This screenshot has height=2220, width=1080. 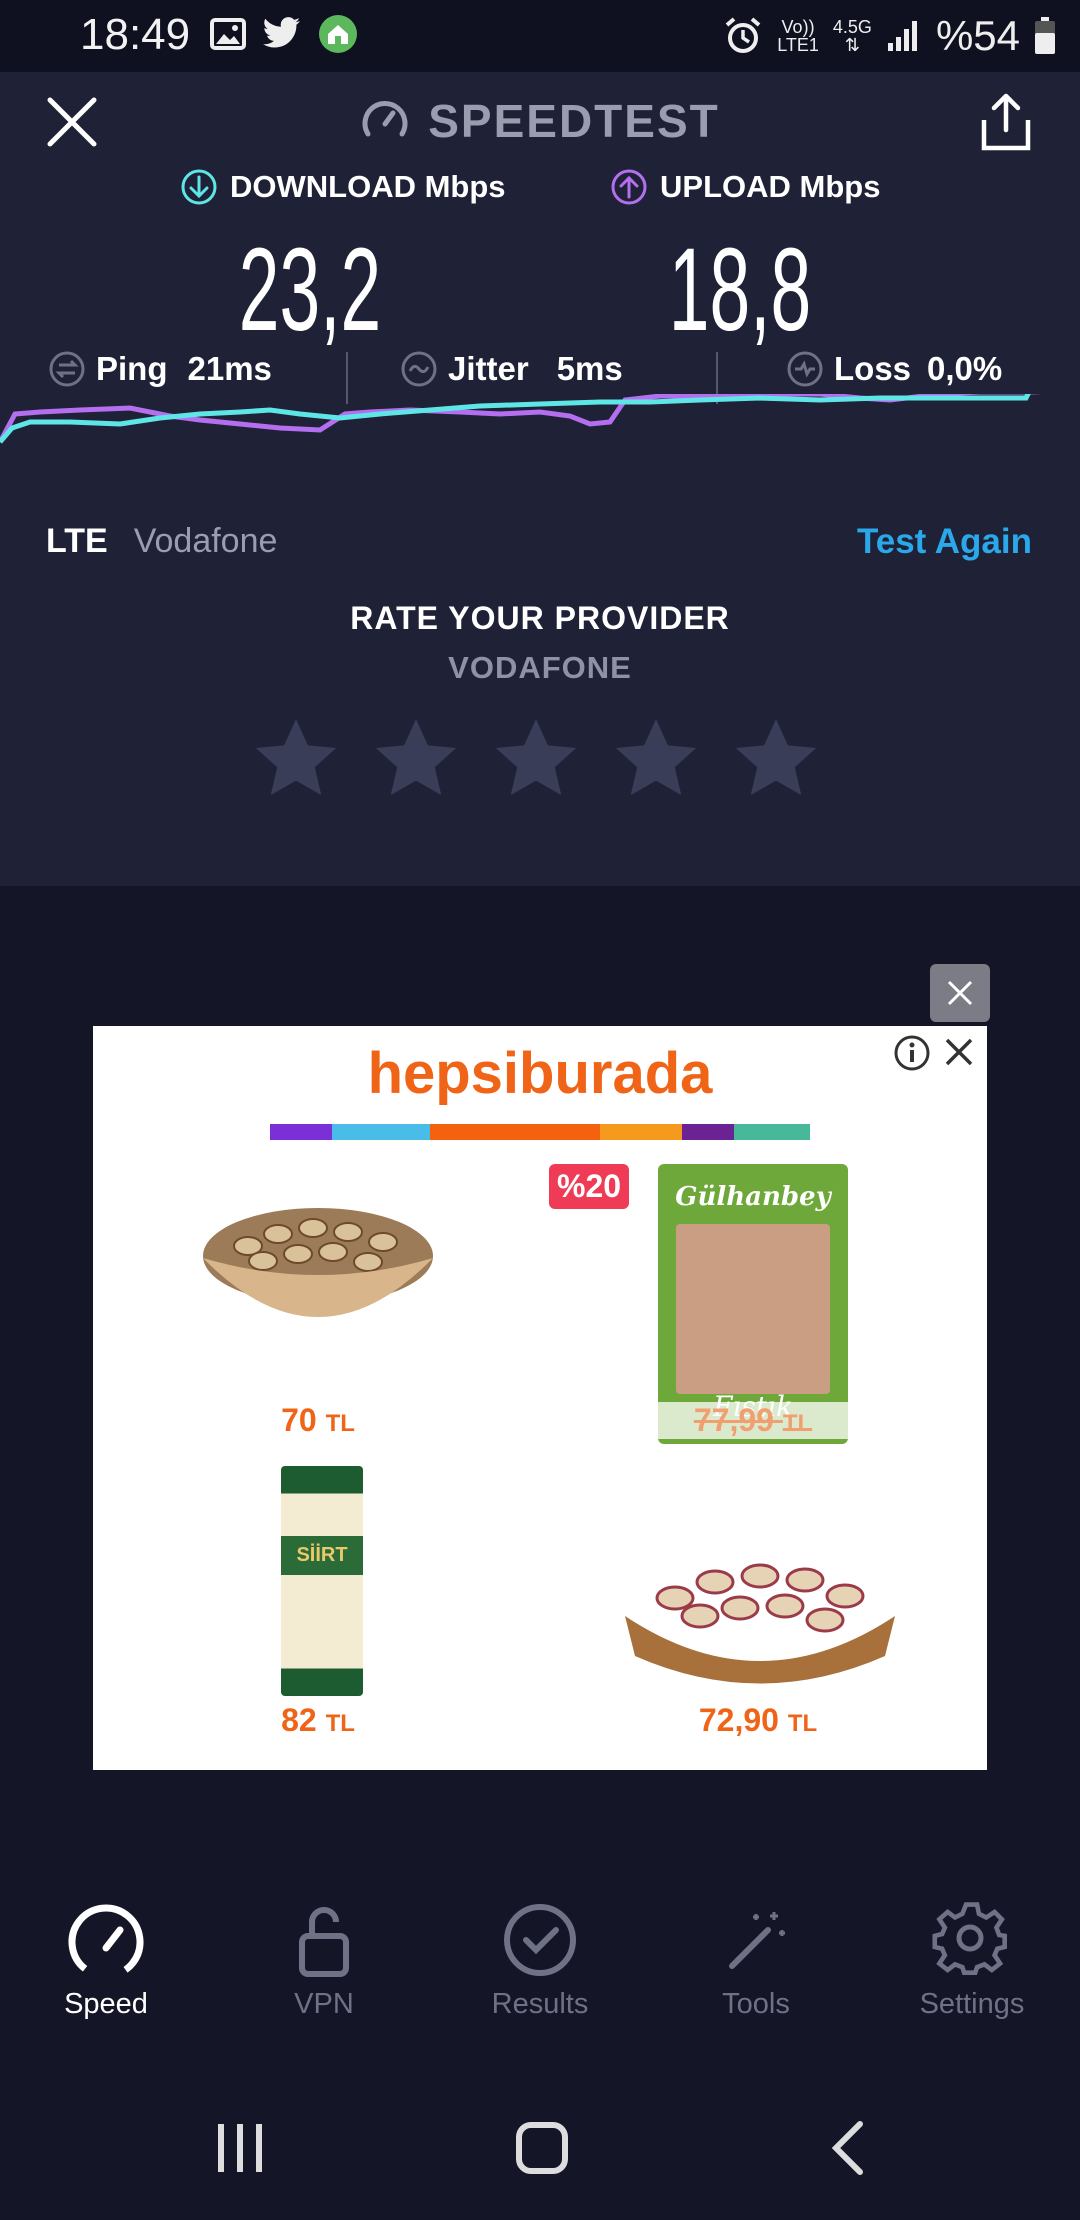 I want to click on network-type: 4.5G ⇅, so click(x=852, y=36).